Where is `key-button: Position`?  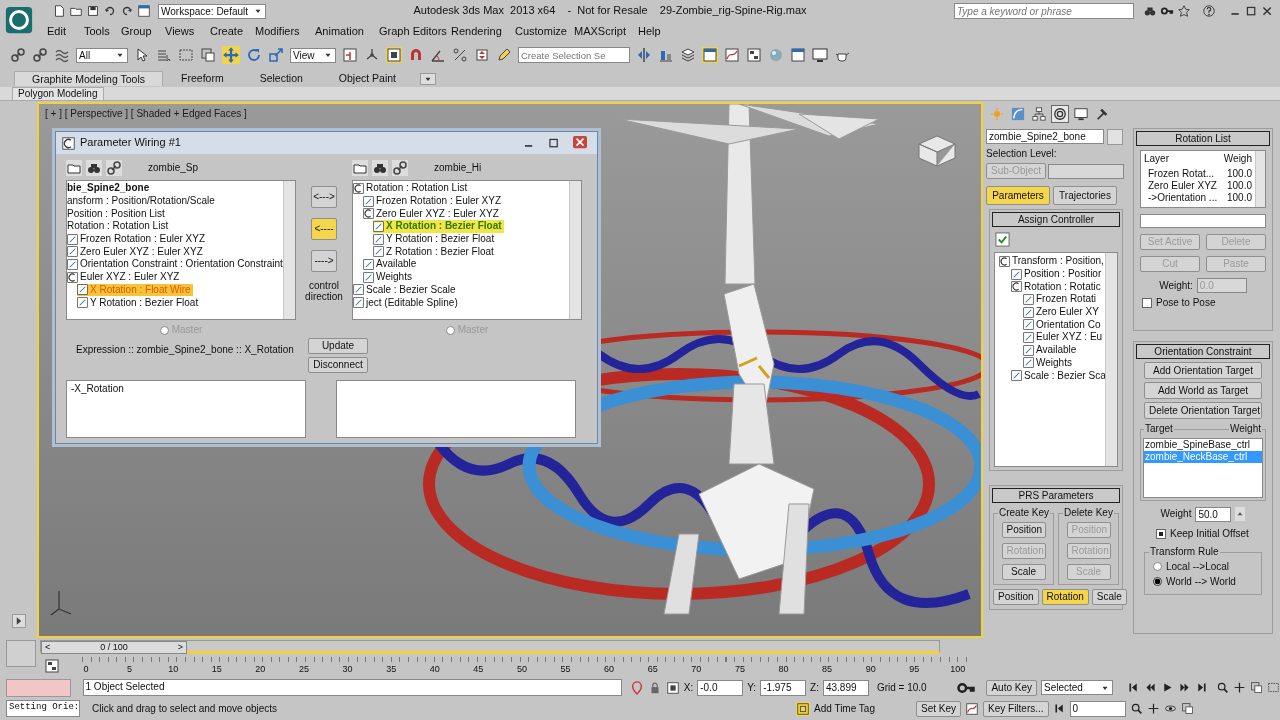 key-button: Position is located at coordinates (1023, 530).